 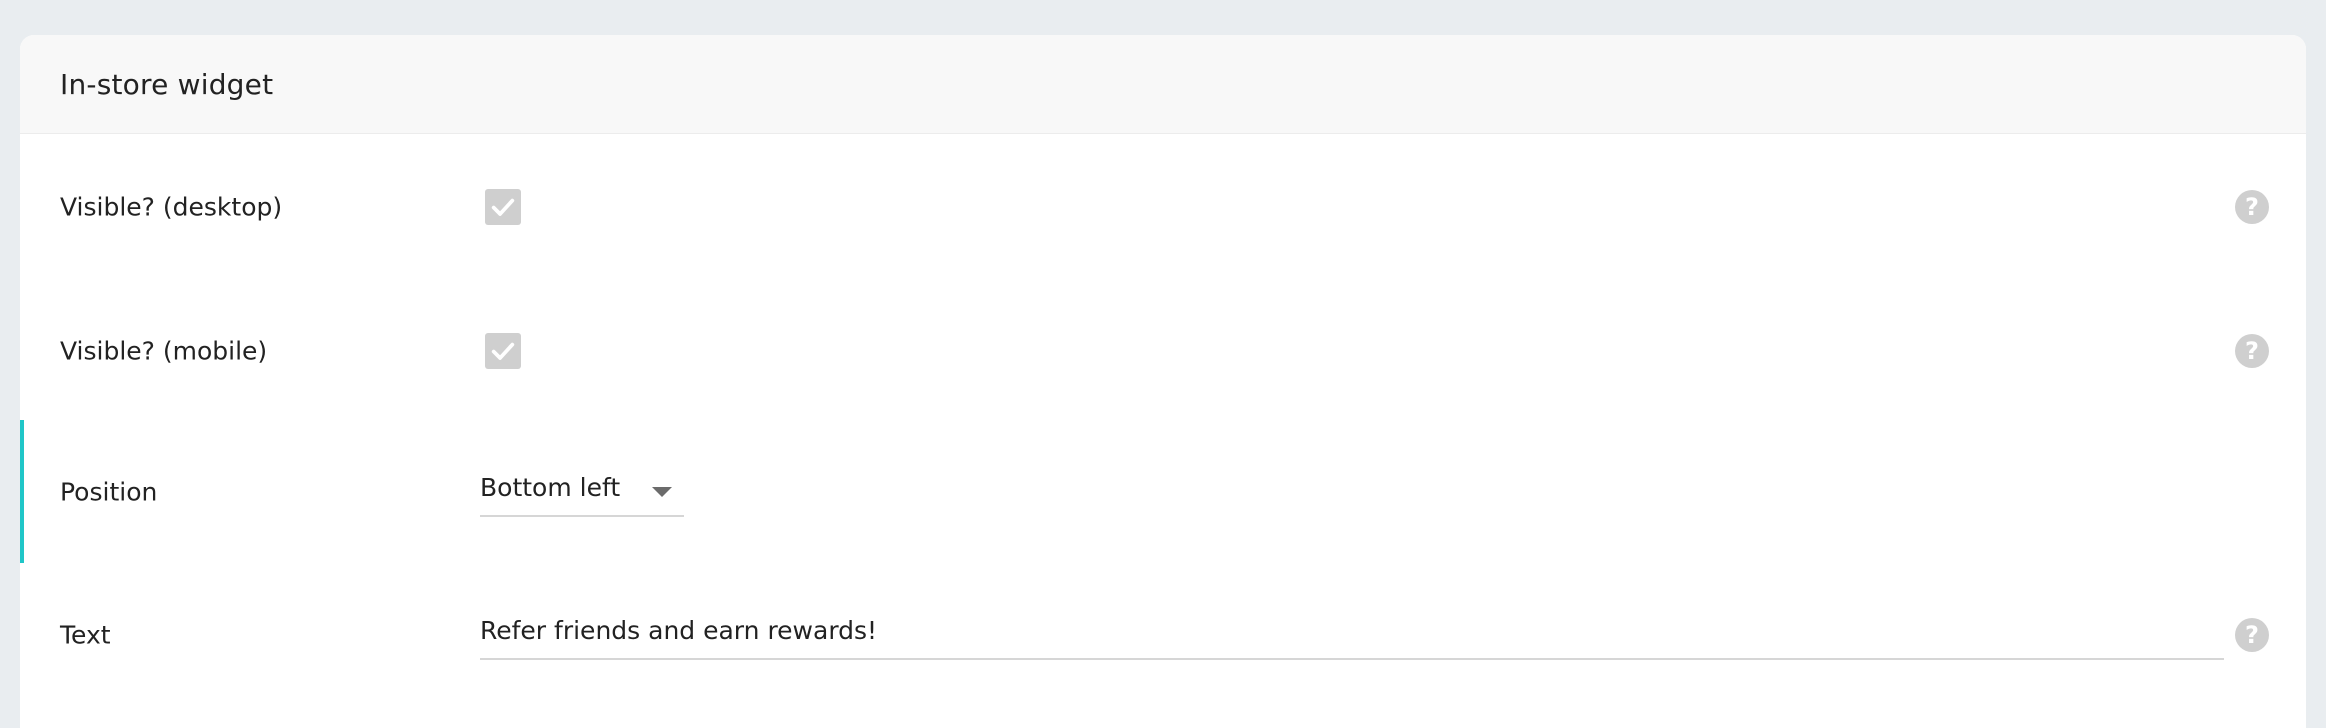 What do you see at coordinates (85, 634) in the screenshot?
I see `text-label: Text` at bounding box center [85, 634].